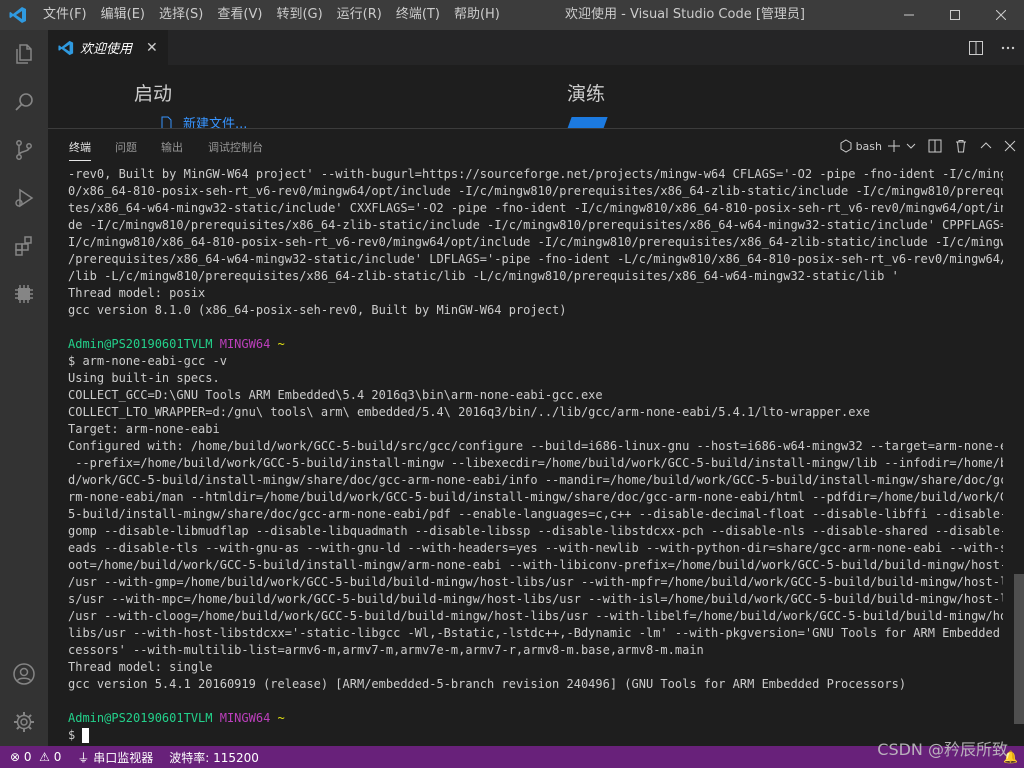 This screenshot has width=1024, height=768. I want to click on tab-welcome: 欢迎使用 ✕, so click(108, 47).